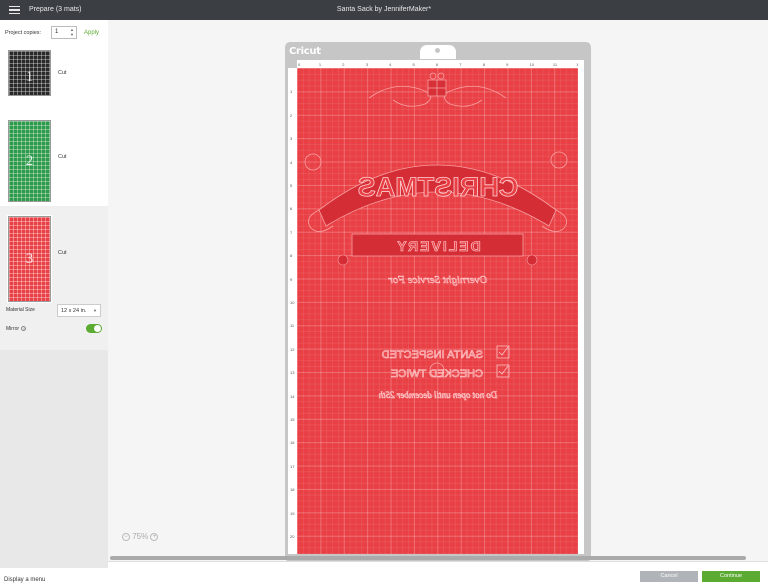  What do you see at coordinates (438, 52) in the screenshot?
I see `mat-hang-tab` at bounding box center [438, 52].